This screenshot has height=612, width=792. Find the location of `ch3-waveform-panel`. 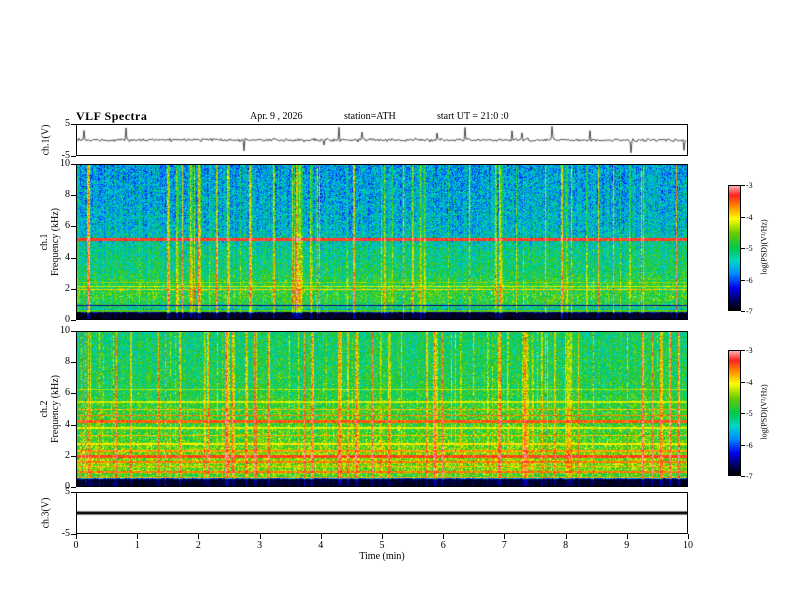

ch3-waveform-panel is located at coordinates (382, 513).